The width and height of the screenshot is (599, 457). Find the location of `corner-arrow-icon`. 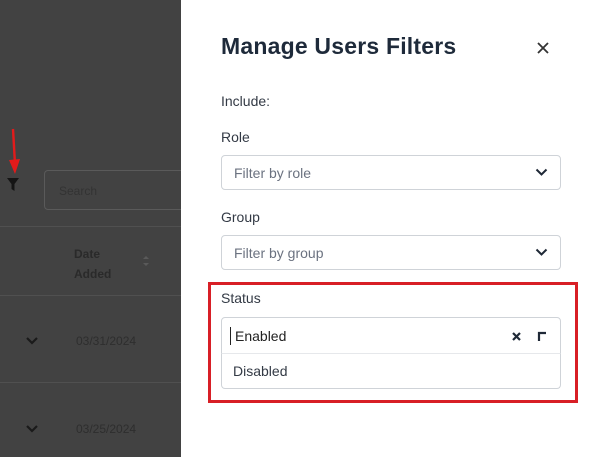

corner-arrow-icon is located at coordinates (542, 336).